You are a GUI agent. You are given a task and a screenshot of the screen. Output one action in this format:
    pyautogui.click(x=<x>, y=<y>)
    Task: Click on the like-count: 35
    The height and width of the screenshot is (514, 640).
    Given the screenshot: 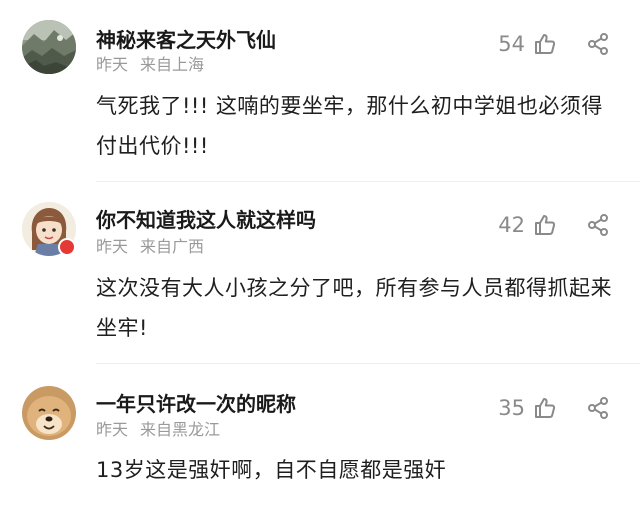 What is the action you would take?
    pyautogui.click(x=511, y=408)
    